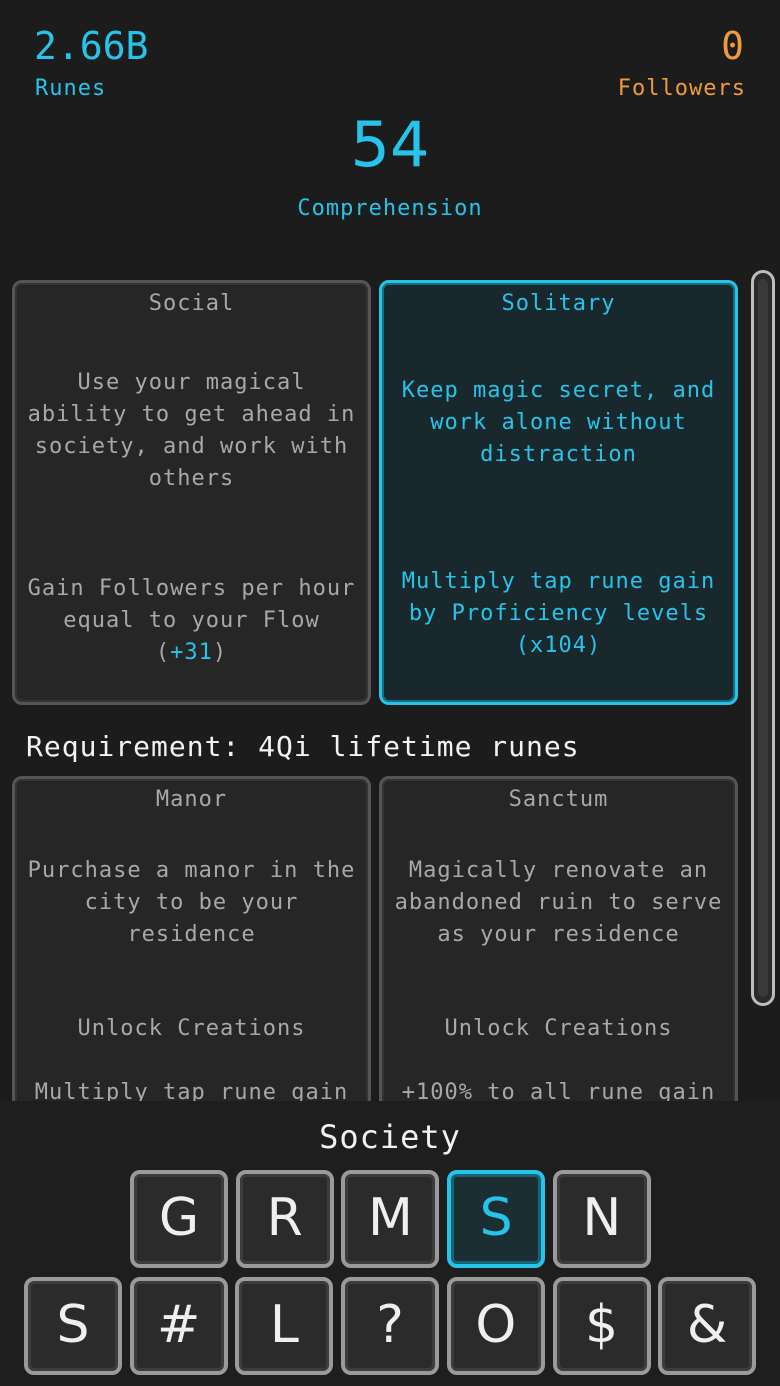 The image size is (780, 1386). I want to click on card-title: Solitary, so click(558, 303).